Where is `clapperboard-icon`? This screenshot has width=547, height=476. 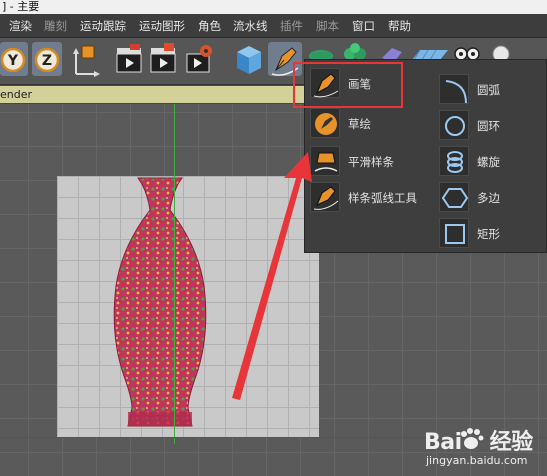
clapperboard-icon is located at coordinates (129, 58).